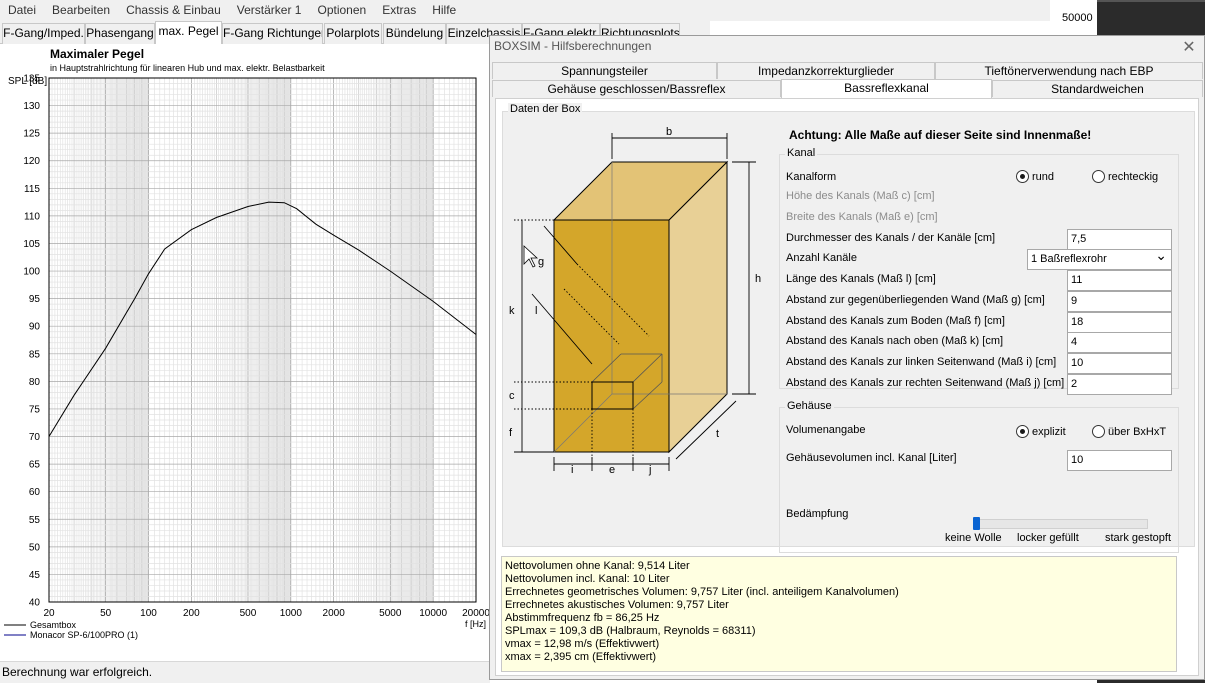  Describe the element at coordinates (1097, 88) in the screenshot. I see `tab-standardweichen: Standardweichen` at that location.